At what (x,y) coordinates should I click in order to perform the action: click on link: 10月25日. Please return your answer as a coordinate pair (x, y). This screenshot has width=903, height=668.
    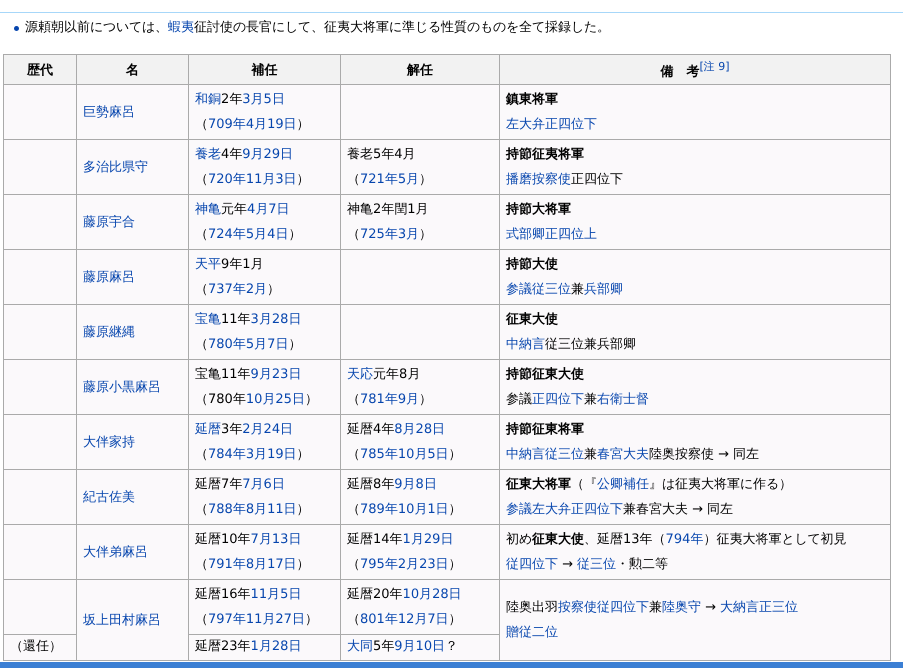
    Looking at the image, I should click on (275, 399).